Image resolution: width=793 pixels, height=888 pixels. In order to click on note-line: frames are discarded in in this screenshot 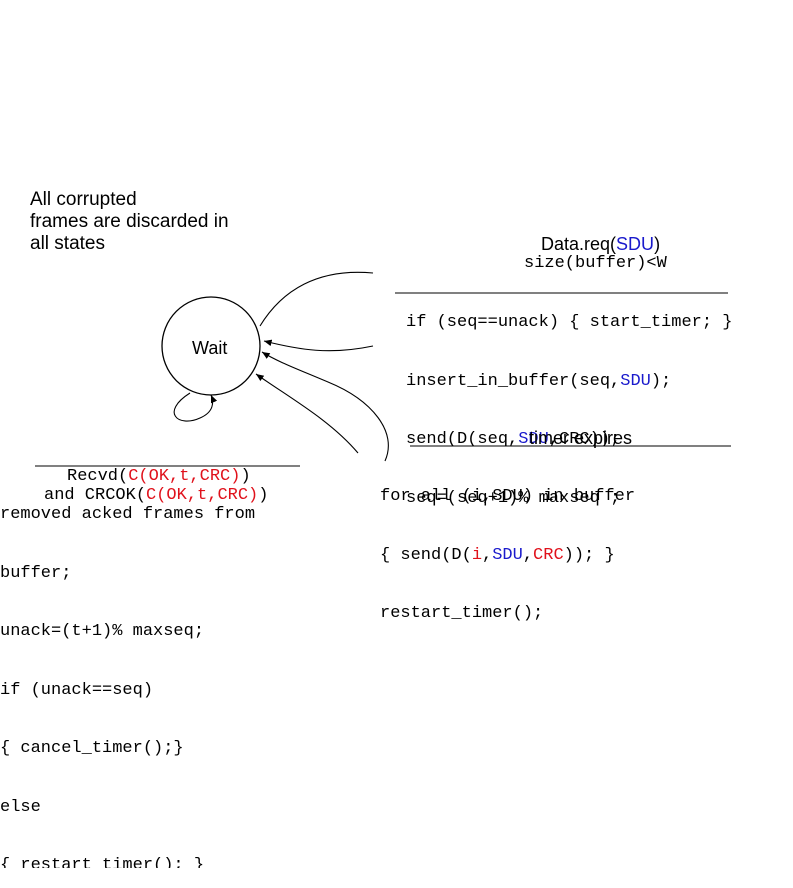, I will do `click(129, 221)`.